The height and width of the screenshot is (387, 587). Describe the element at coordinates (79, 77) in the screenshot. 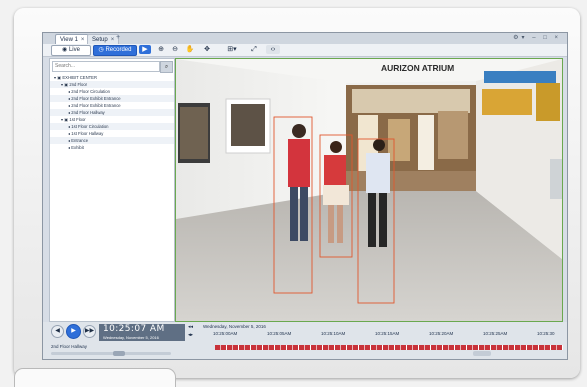

I see `tree-item-label: EXHIBIT CENTER` at that location.